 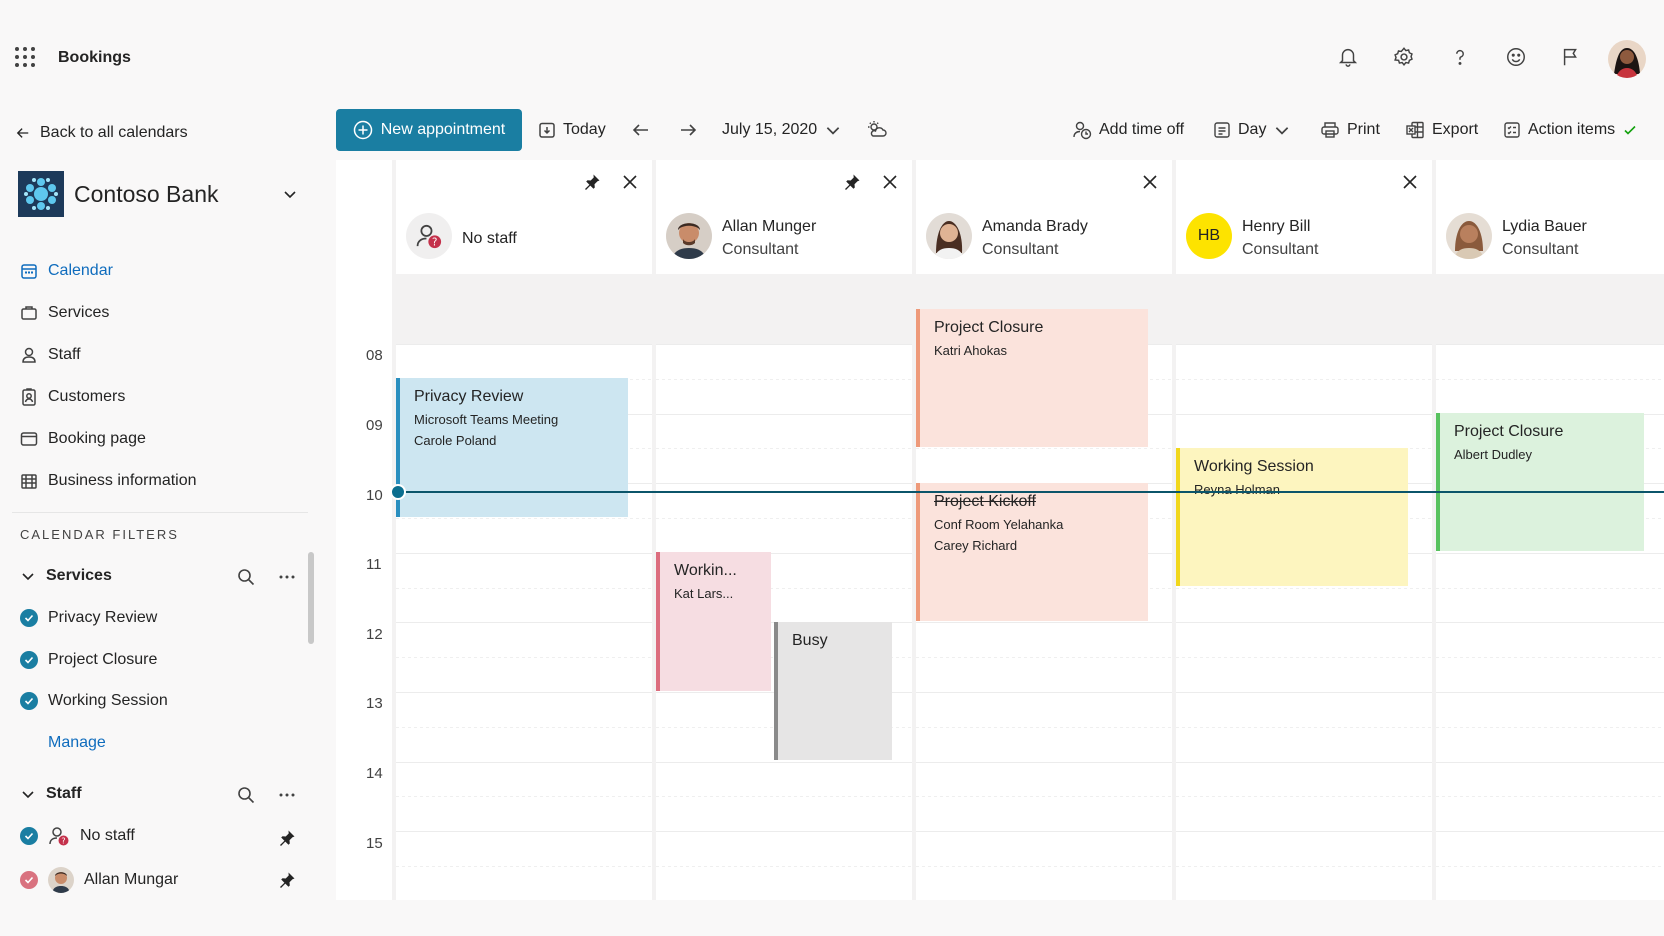 What do you see at coordinates (108, 700) in the screenshot?
I see `filter-label: Working Session` at bounding box center [108, 700].